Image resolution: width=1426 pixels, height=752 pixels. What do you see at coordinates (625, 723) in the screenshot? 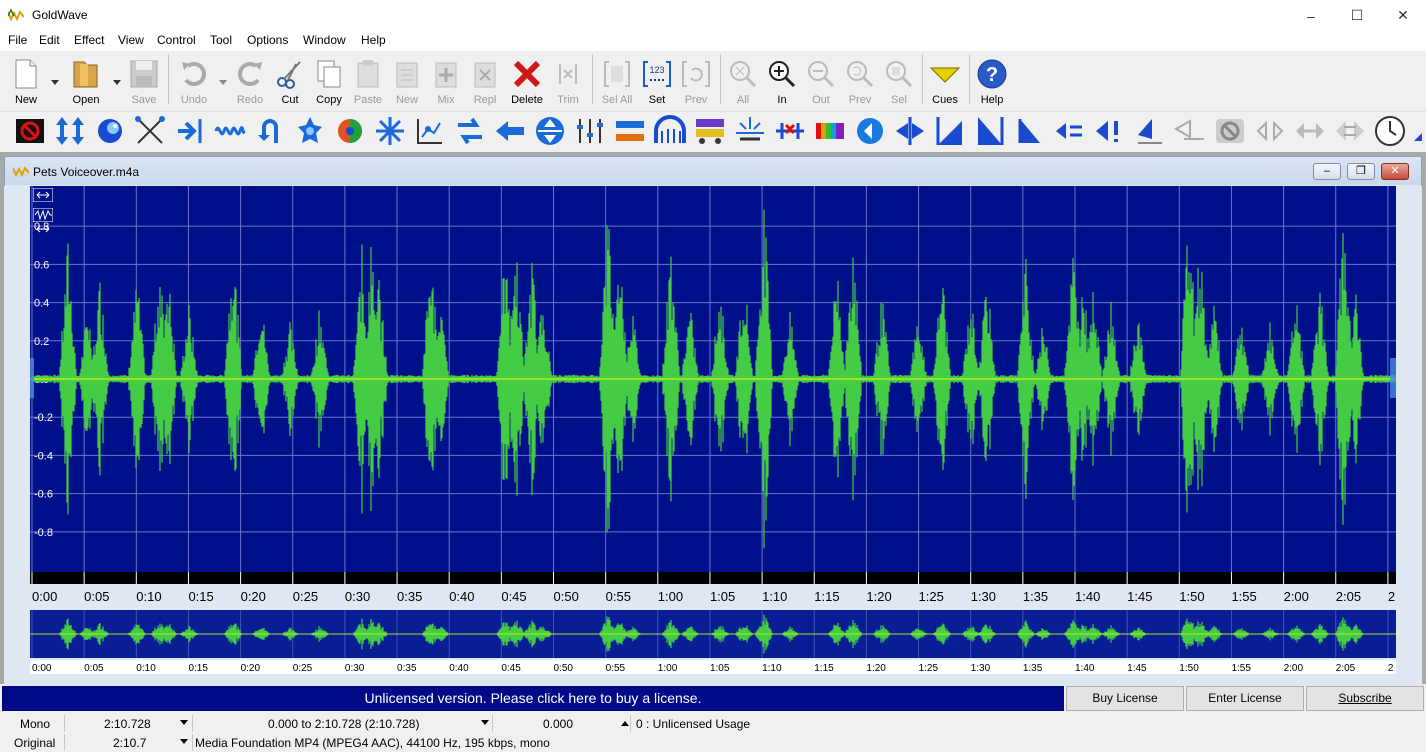
I see `position-up-icon` at bounding box center [625, 723].